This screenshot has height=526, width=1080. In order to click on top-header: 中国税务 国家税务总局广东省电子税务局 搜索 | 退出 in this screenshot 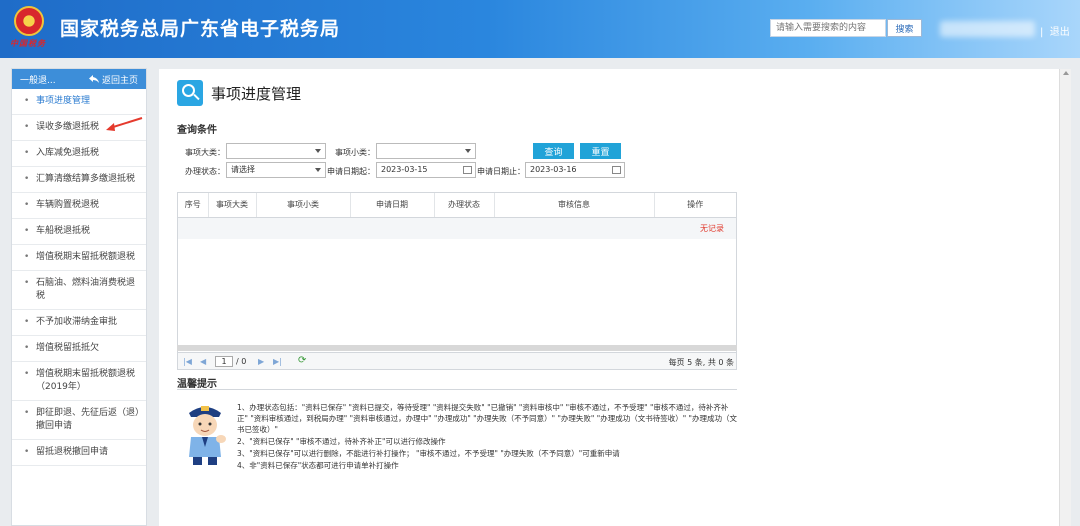, I will do `click(540, 29)`.